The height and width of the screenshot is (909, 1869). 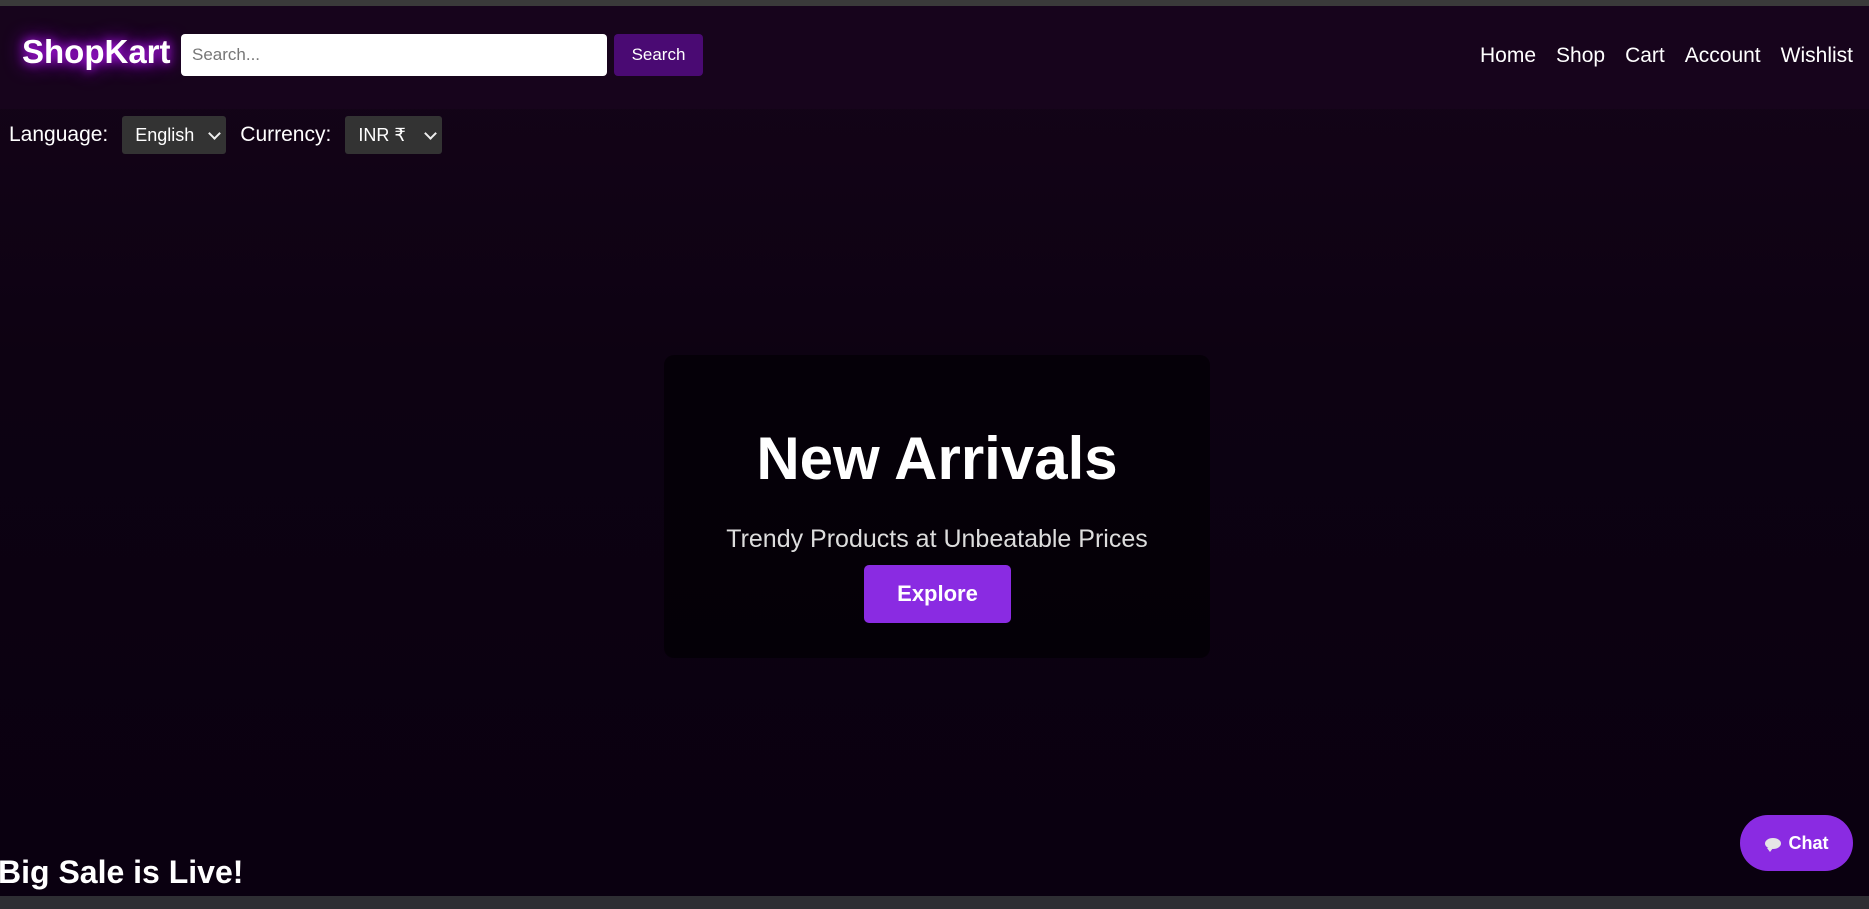 I want to click on nav-shop: Shop, so click(x=1580, y=56).